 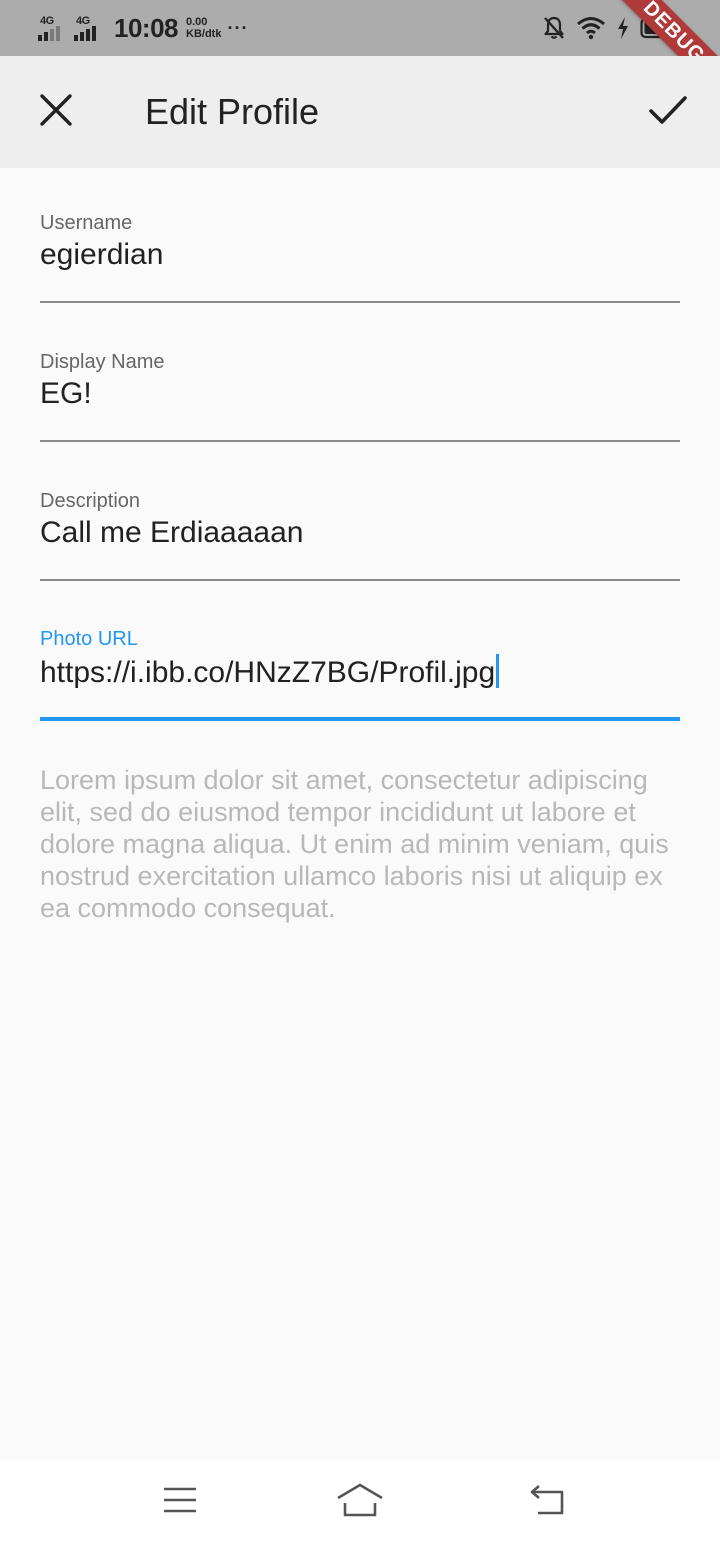 I want to click on close-button, so click(x=56, y=112).